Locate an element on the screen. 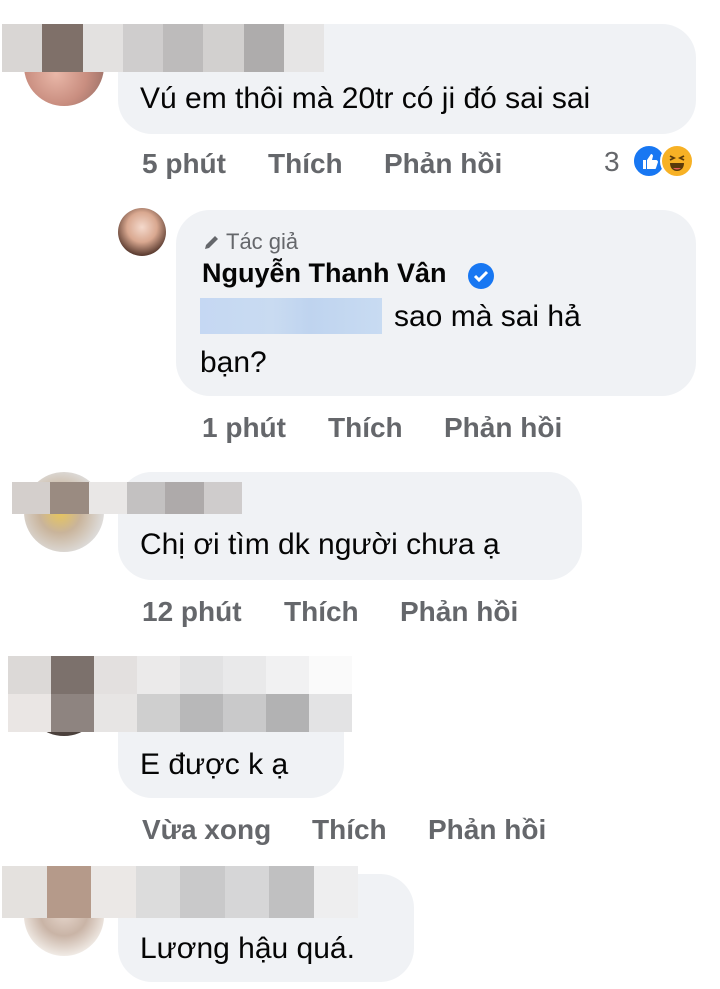 Image resolution: width=720 pixels, height=989 pixels. author-avatar is located at coordinates (142, 232).